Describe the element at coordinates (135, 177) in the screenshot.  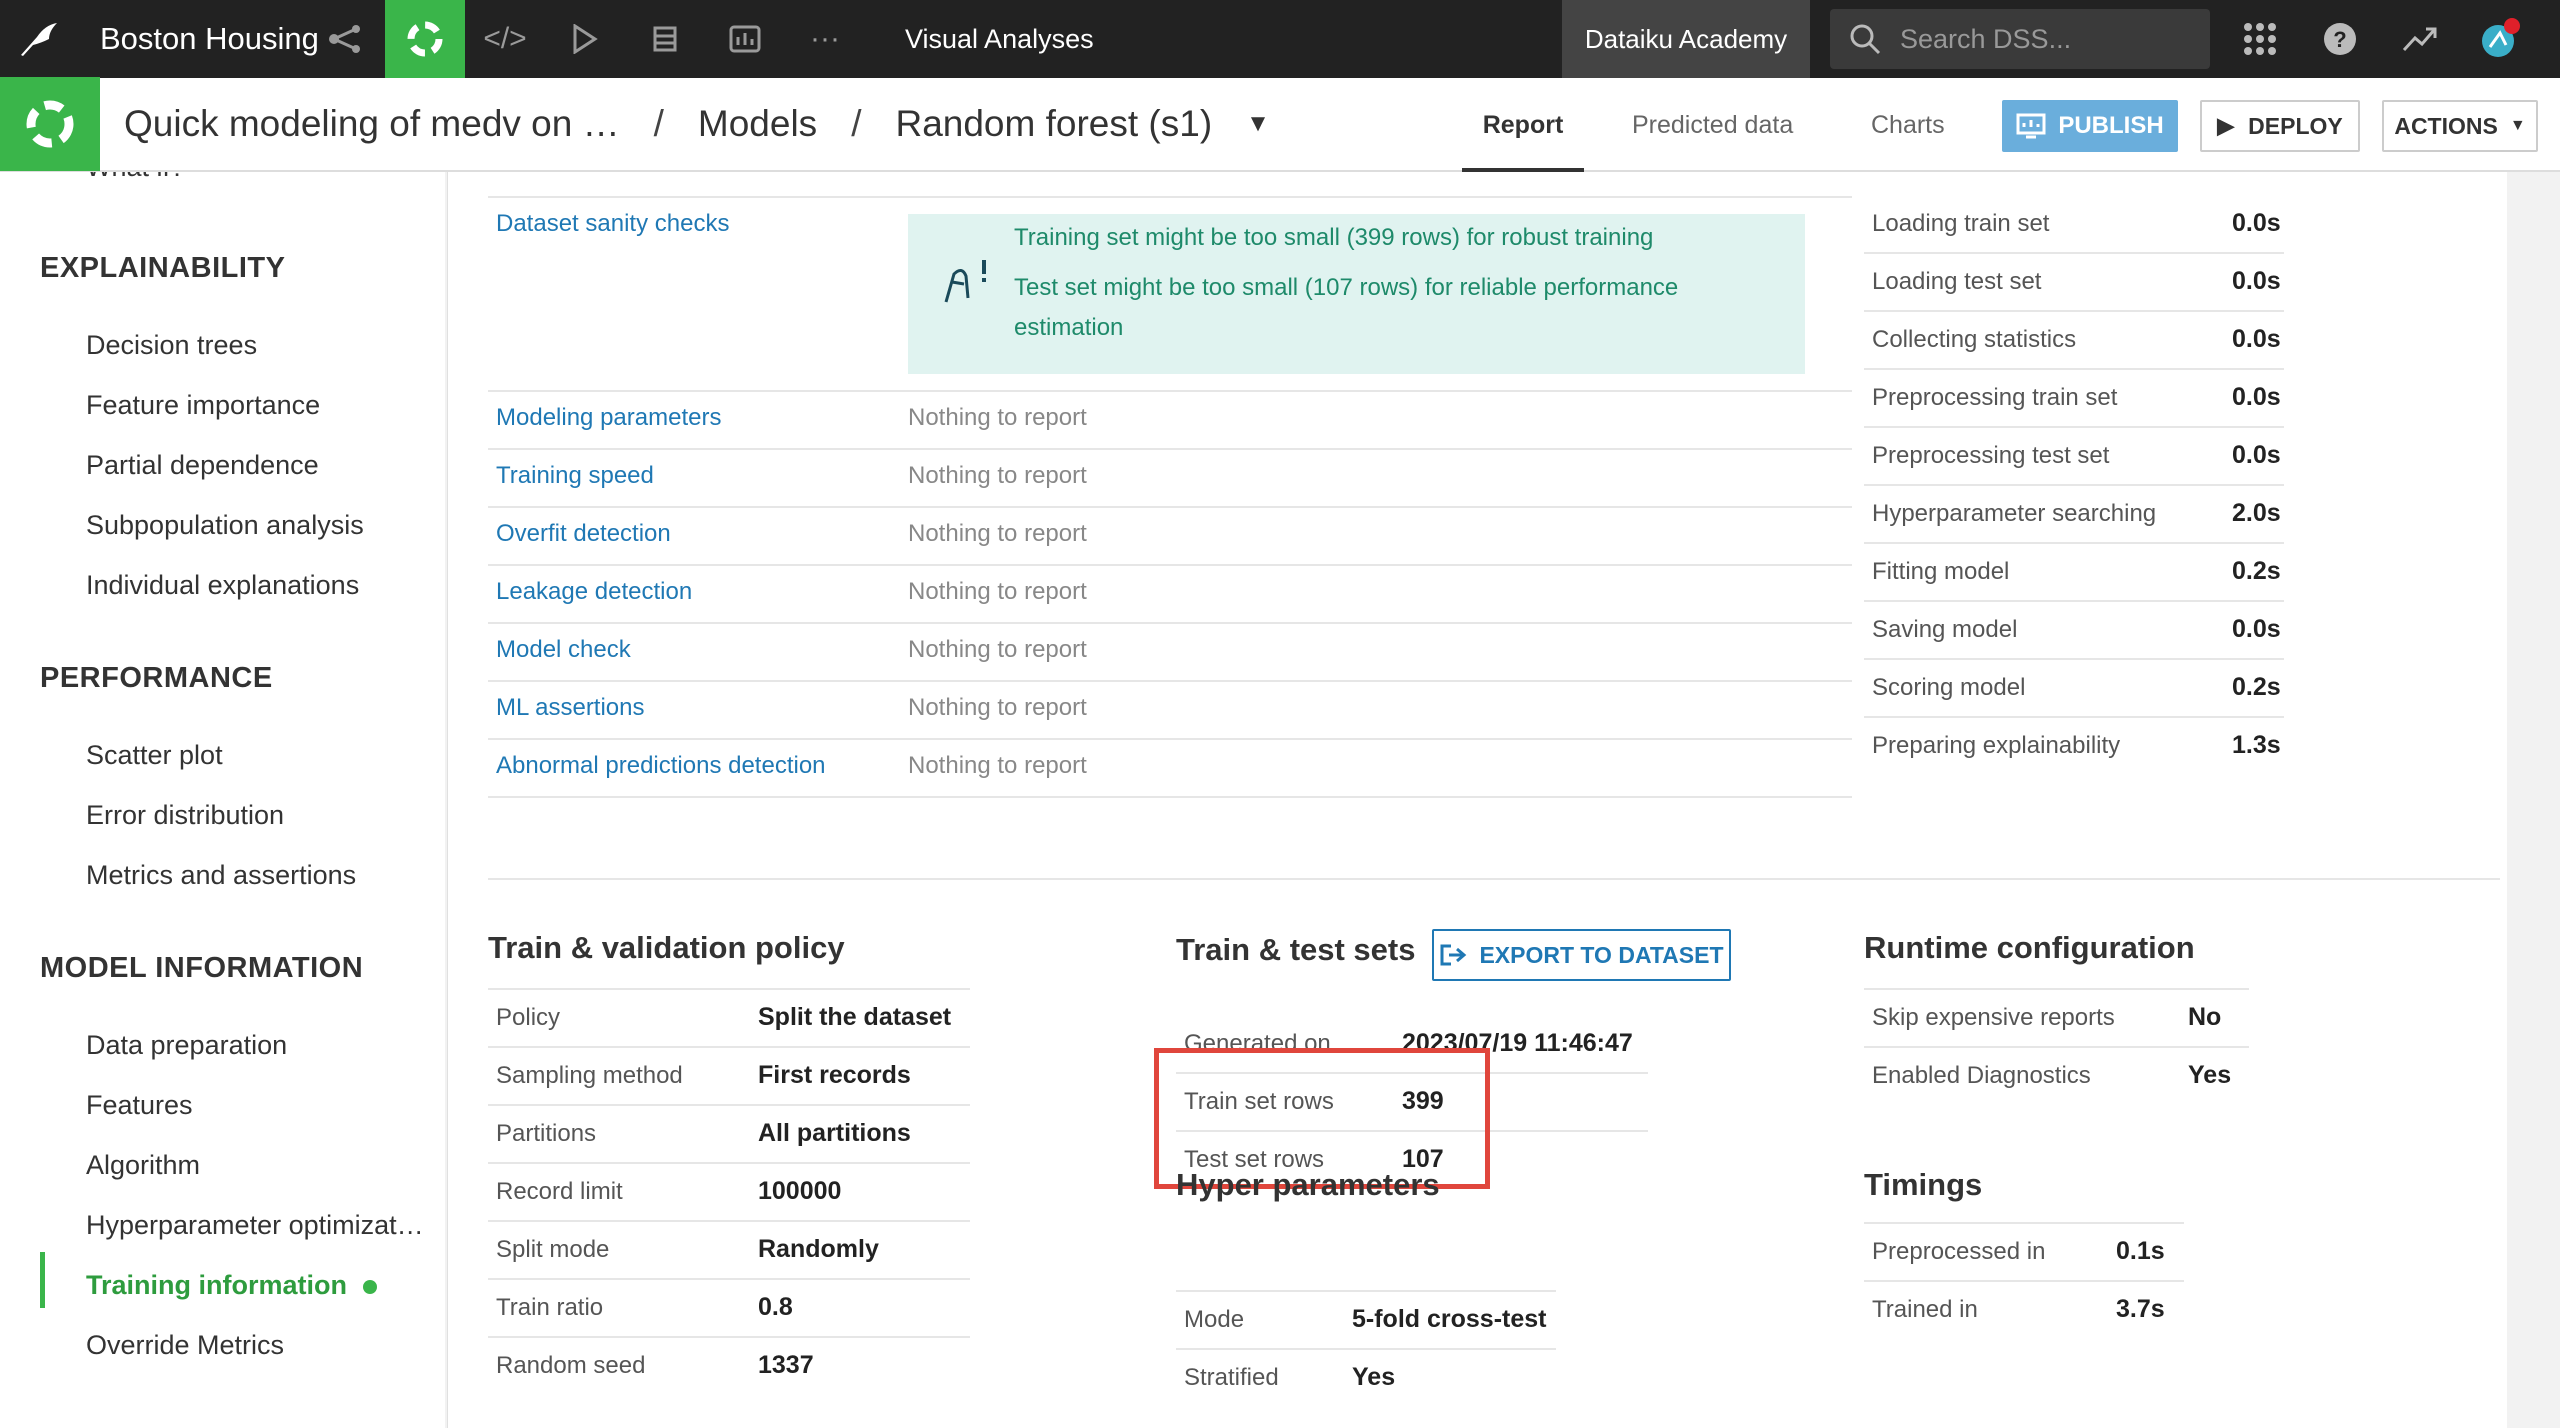
I see `sidebar-item-what-if: What if?` at that location.